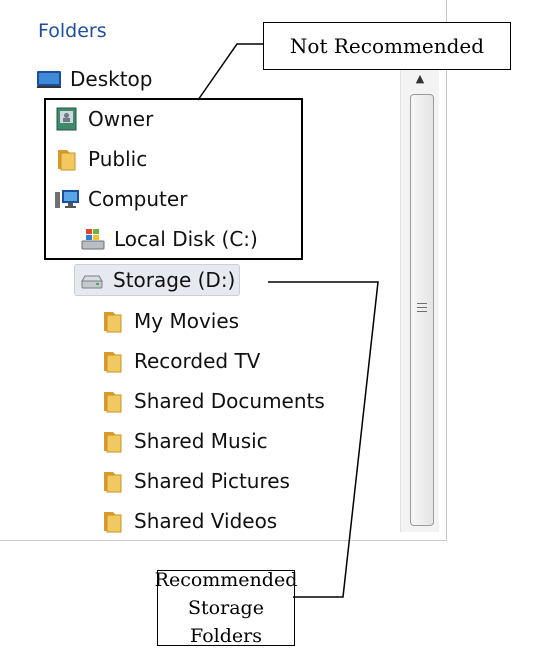 The image size is (546, 650). I want to click on scroll-thumb, so click(422, 310).